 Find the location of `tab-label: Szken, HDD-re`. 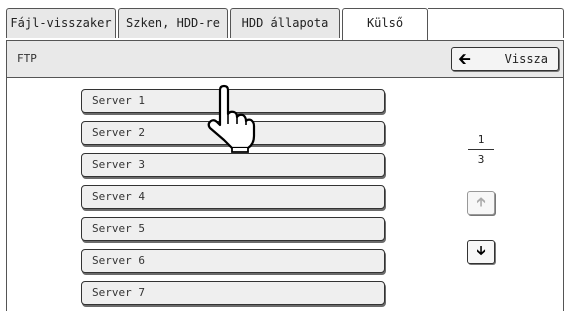

tab-label: Szken, HDD-re is located at coordinates (173, 23).